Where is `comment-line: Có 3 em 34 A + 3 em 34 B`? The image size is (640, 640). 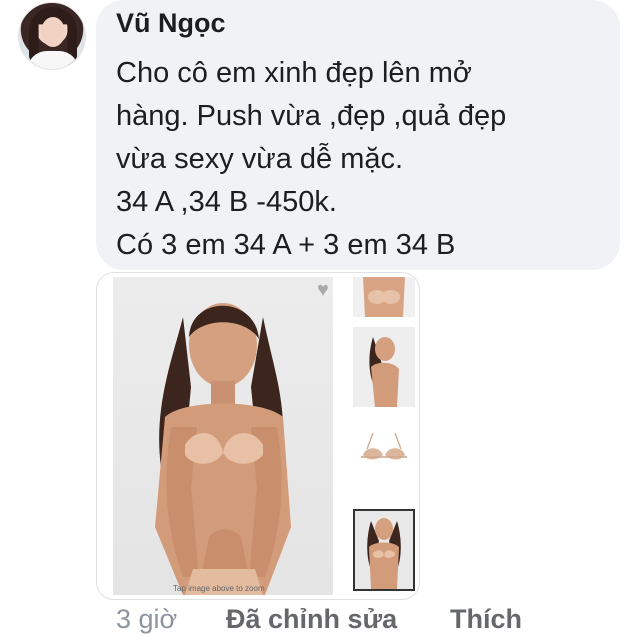
comment-line: Có 3 em 34 A + 3 em 34 B is located at coordinates (286, 245).